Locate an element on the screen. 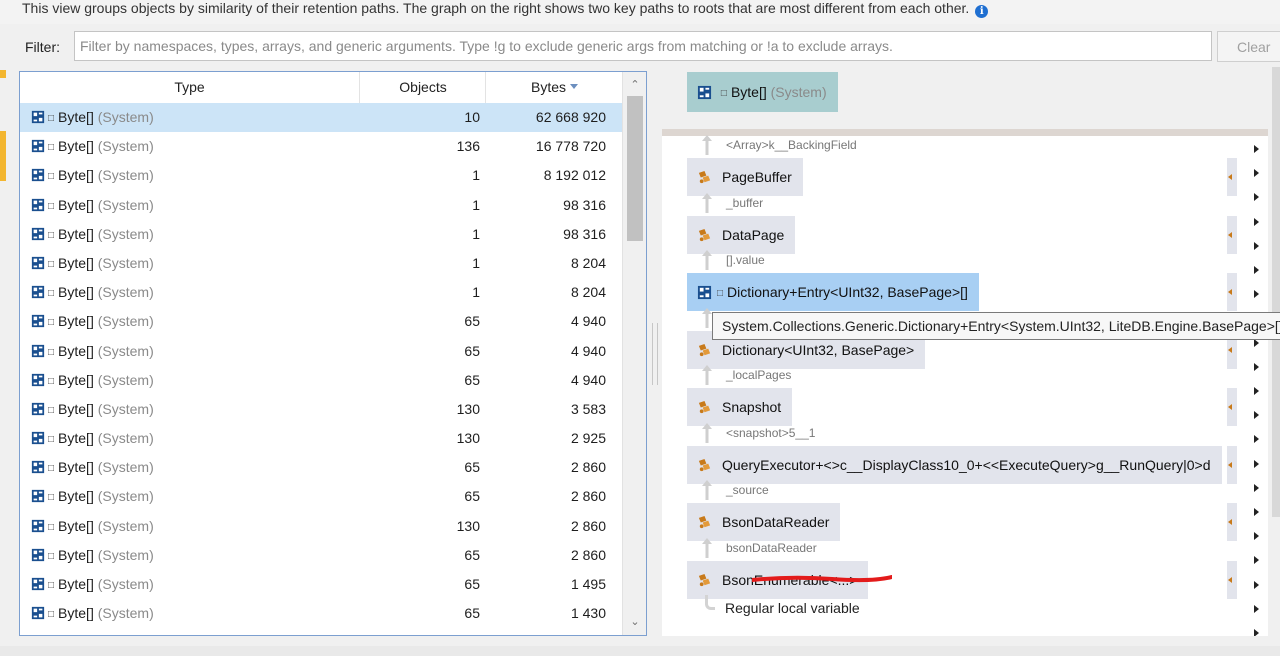  table-header: Type Objects Bytes is located at coordinates (321, 87).